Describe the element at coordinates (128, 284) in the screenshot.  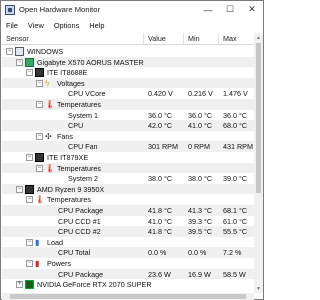
I see `tree-row: + NVIDIA GeForce RTX 2070 SUPER` at that location.